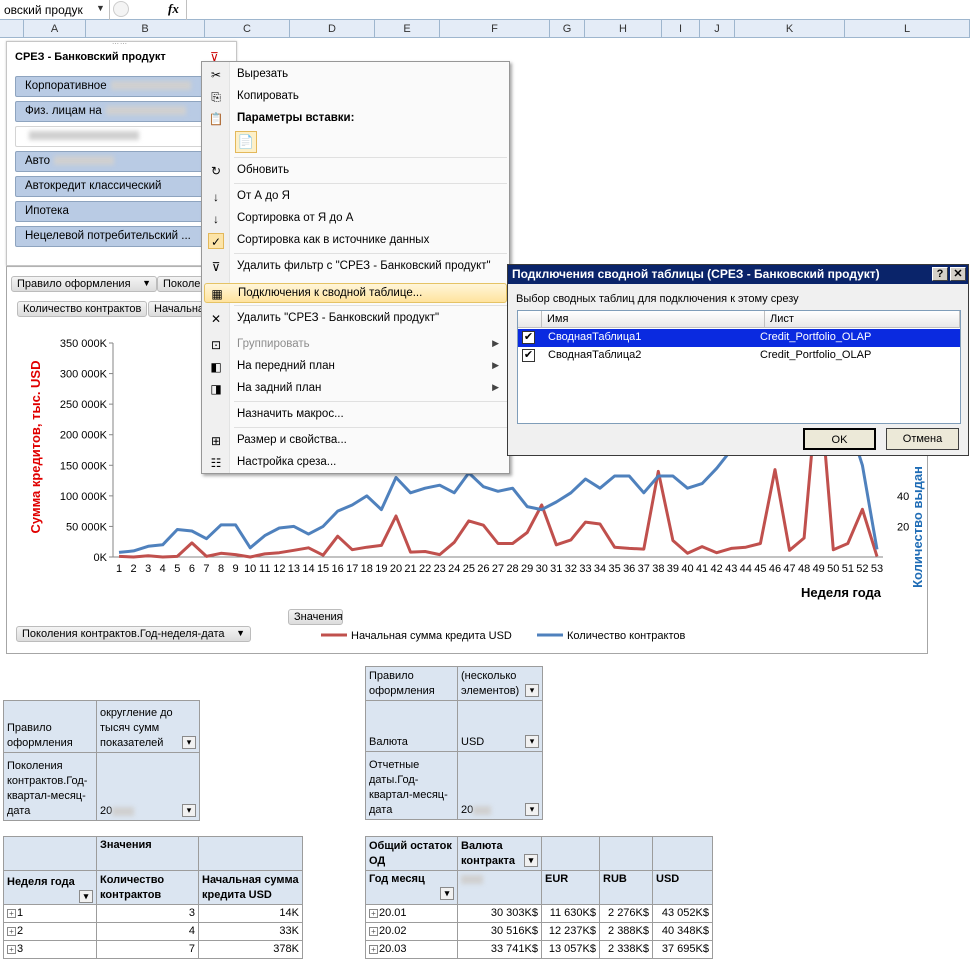 The width and height of the screenshot is (970, 959). I want to click on menu-item: ◧ На передний план ▶, so click(355, 367).